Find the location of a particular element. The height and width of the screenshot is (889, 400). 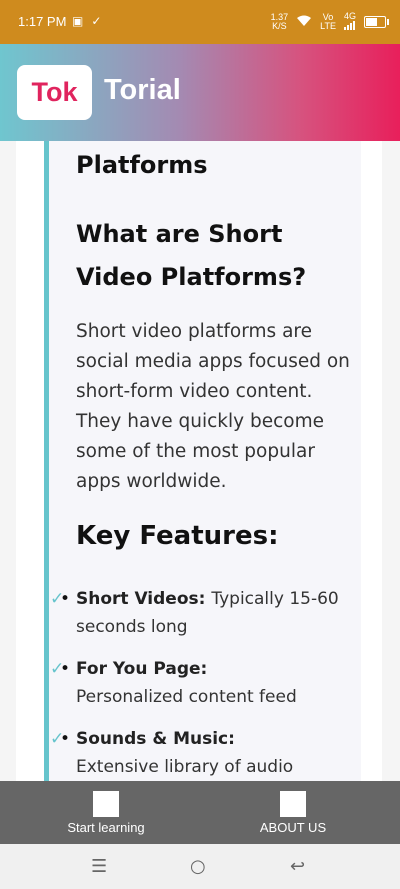

logo: Tok is located at coordinates (54, 92).